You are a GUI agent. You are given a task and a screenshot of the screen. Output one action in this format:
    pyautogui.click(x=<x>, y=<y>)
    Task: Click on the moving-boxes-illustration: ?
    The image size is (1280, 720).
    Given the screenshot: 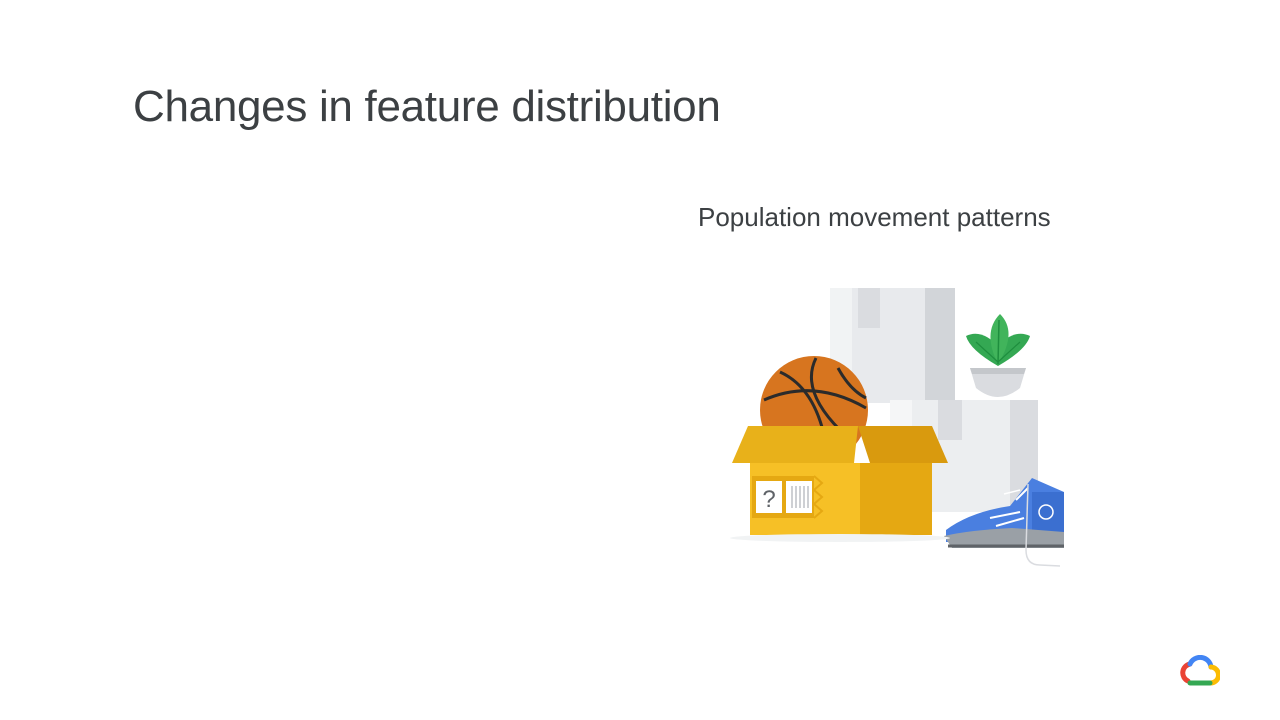 What is the action you would take?
    pyautogui.click(x=897, y=427)
    